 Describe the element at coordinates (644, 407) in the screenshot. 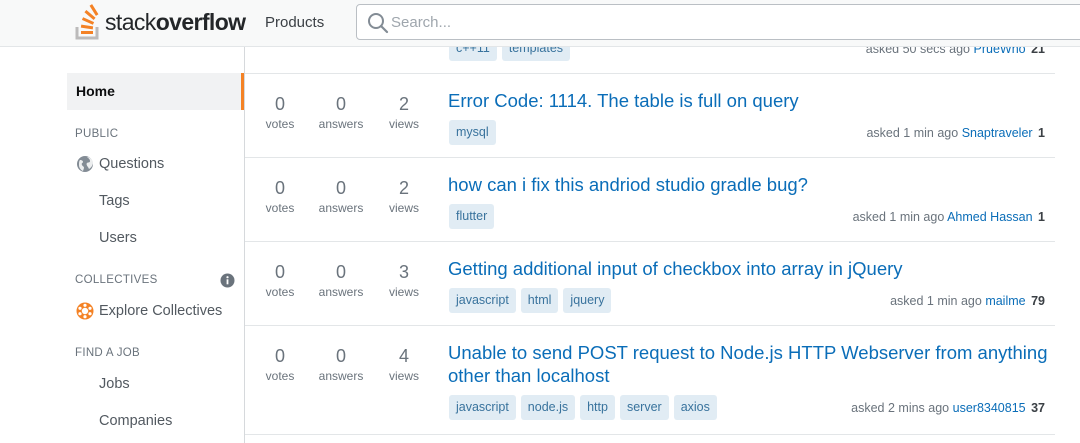

I see `tag: server` at that location.